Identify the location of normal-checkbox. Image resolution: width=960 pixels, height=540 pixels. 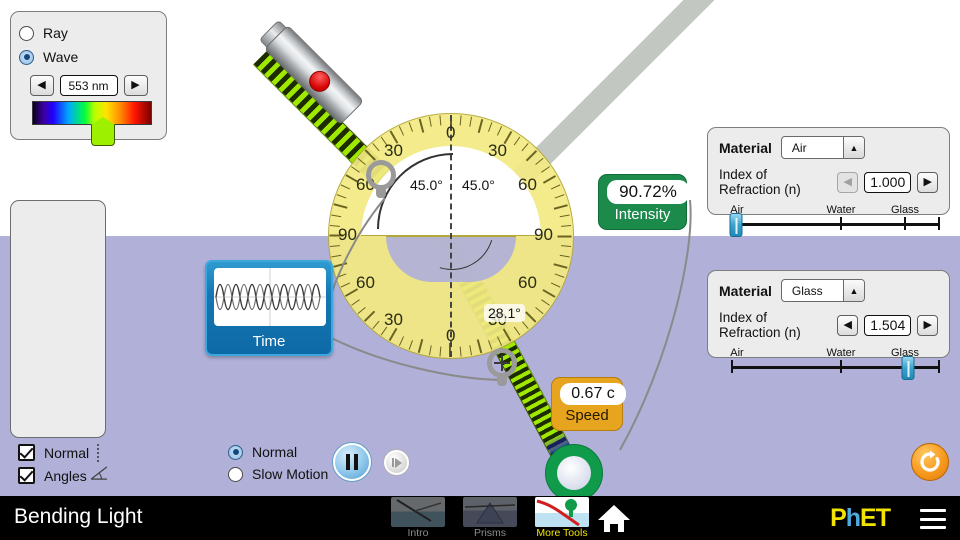
(26, 452).